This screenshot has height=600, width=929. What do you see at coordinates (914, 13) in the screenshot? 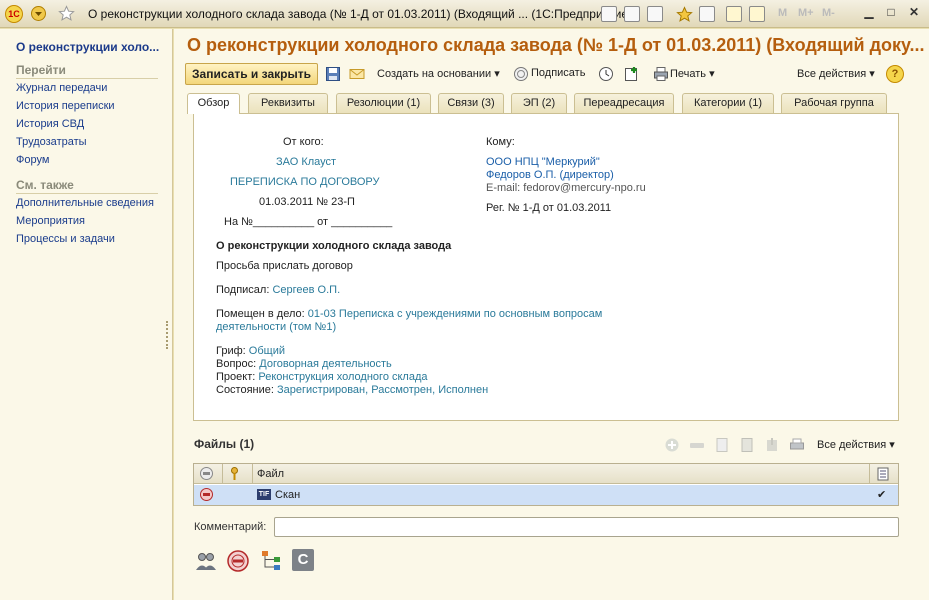
I see `close-icon: ✕` at bounding box center [914, 13].